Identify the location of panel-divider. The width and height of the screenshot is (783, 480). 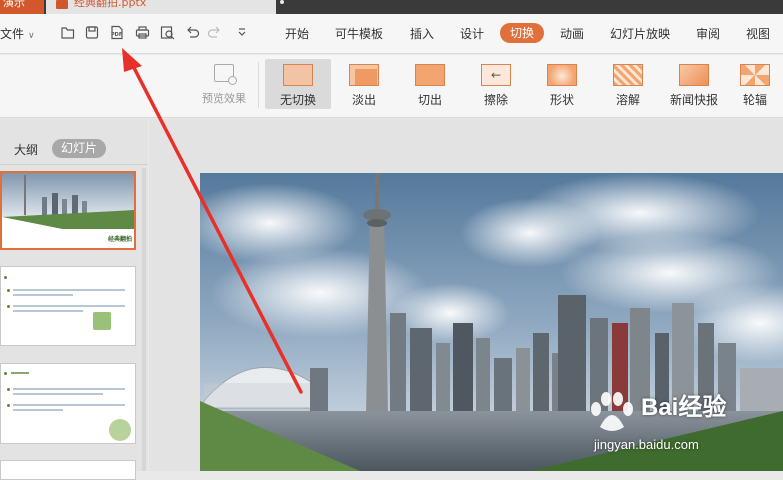
(74, 164).